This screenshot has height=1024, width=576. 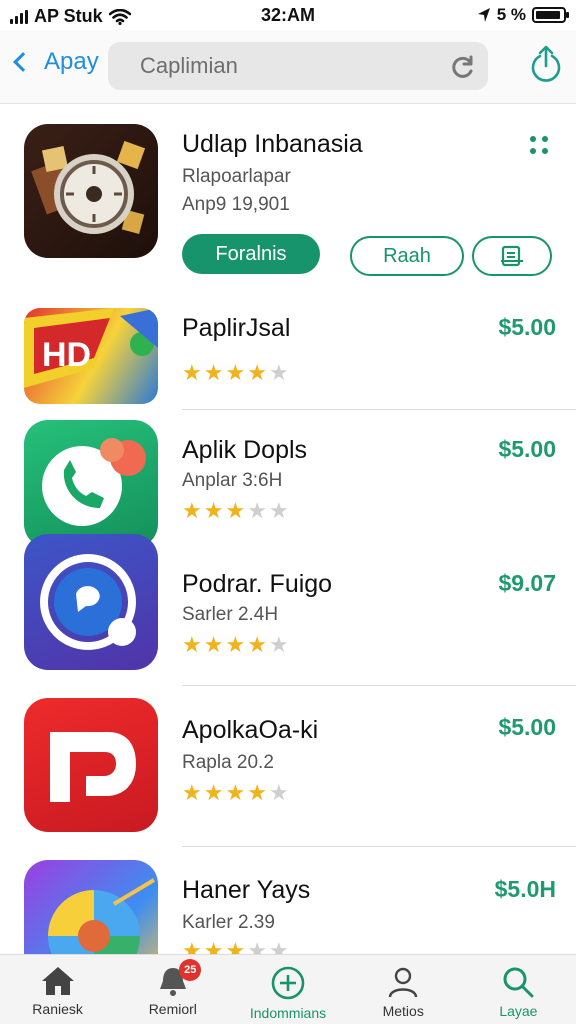 I want to click on tab-label: Indommians, so click(x=288, y=1013).